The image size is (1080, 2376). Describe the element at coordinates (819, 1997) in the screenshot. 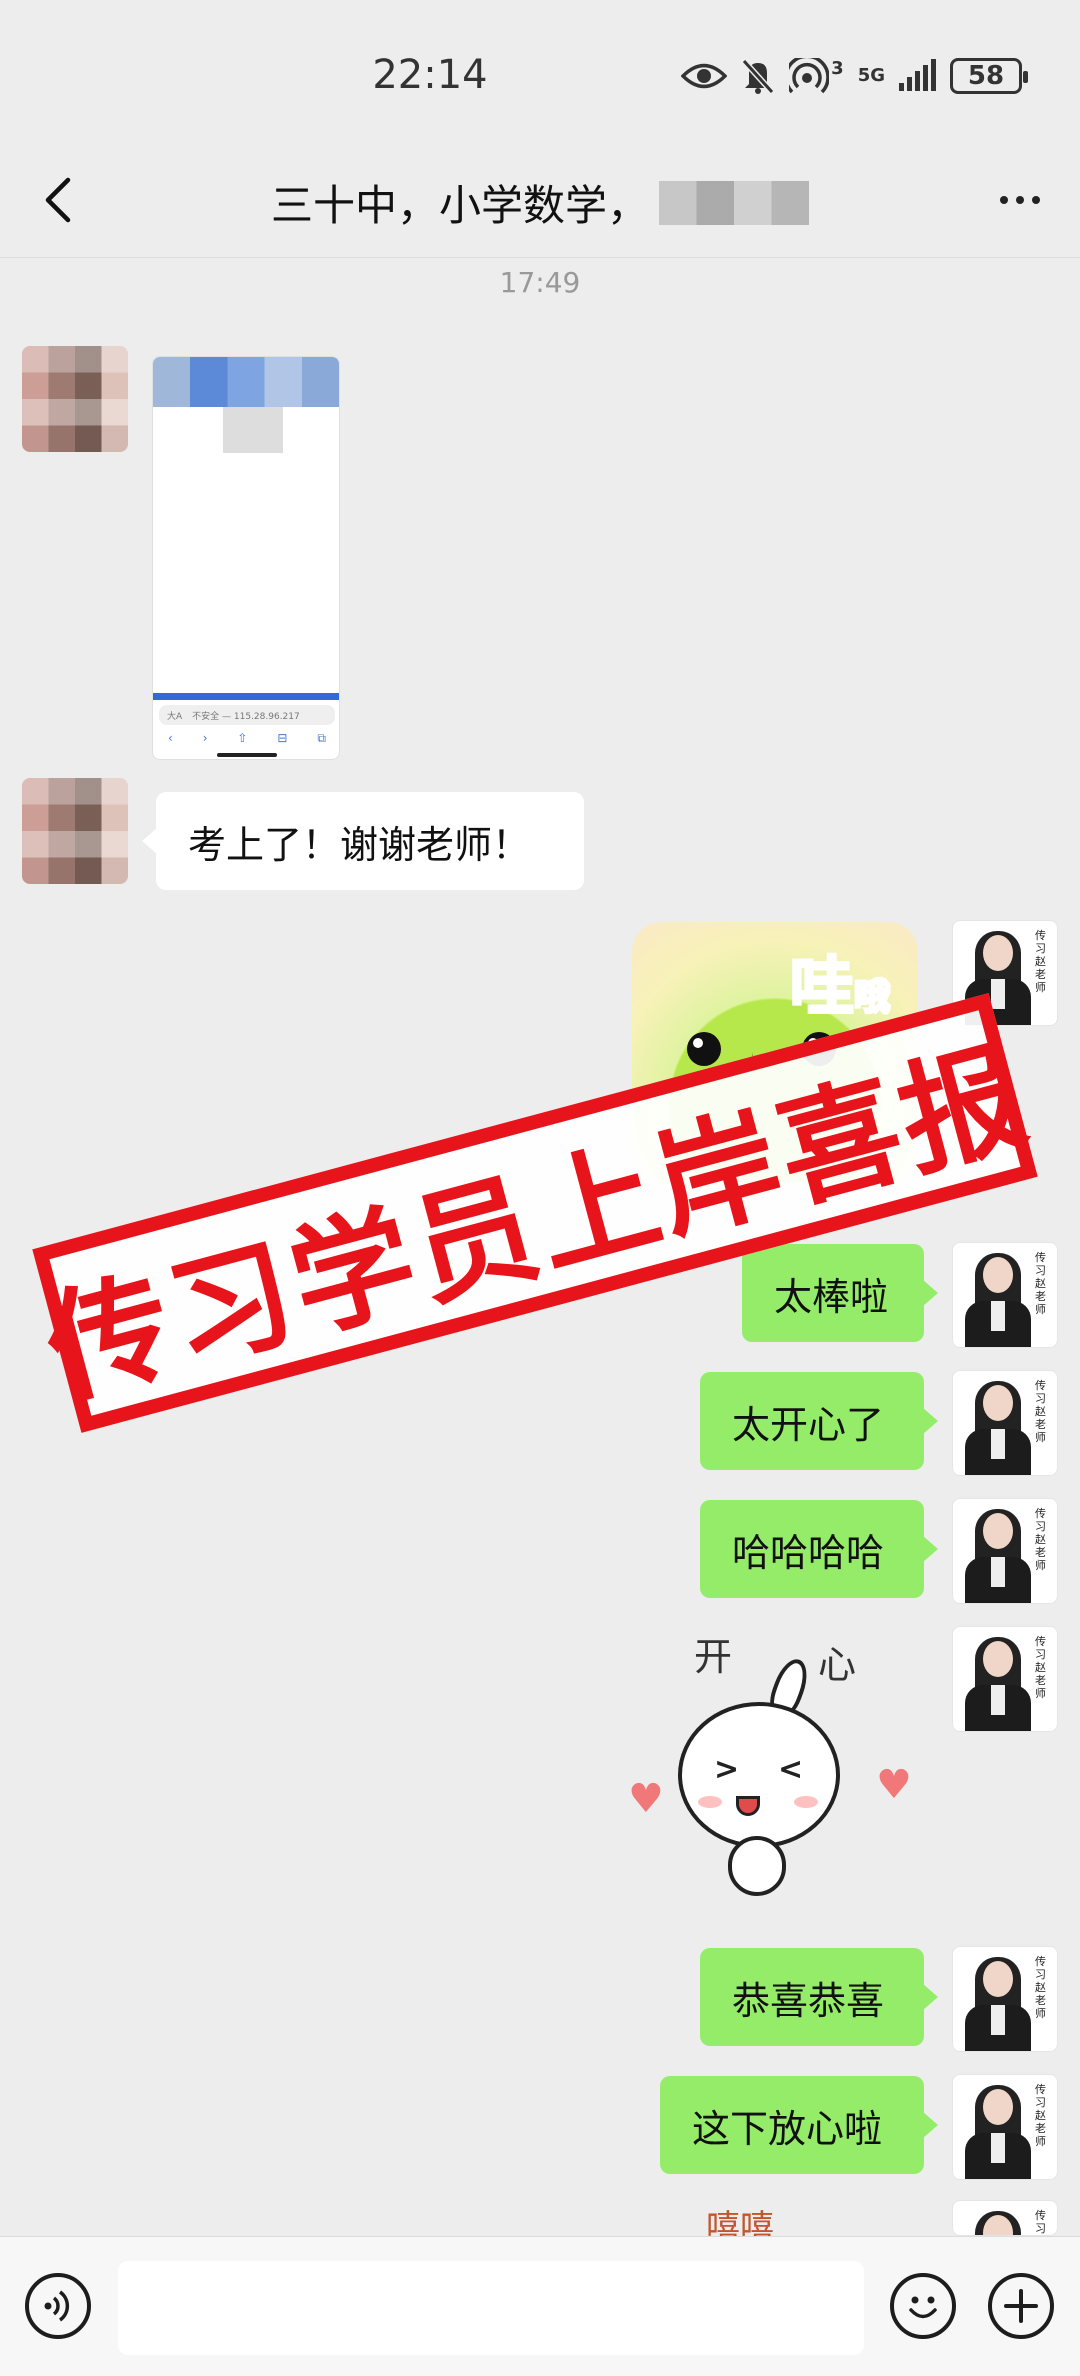

I see `outgoing-message-bubble: 恭喜恭喜` at that location.